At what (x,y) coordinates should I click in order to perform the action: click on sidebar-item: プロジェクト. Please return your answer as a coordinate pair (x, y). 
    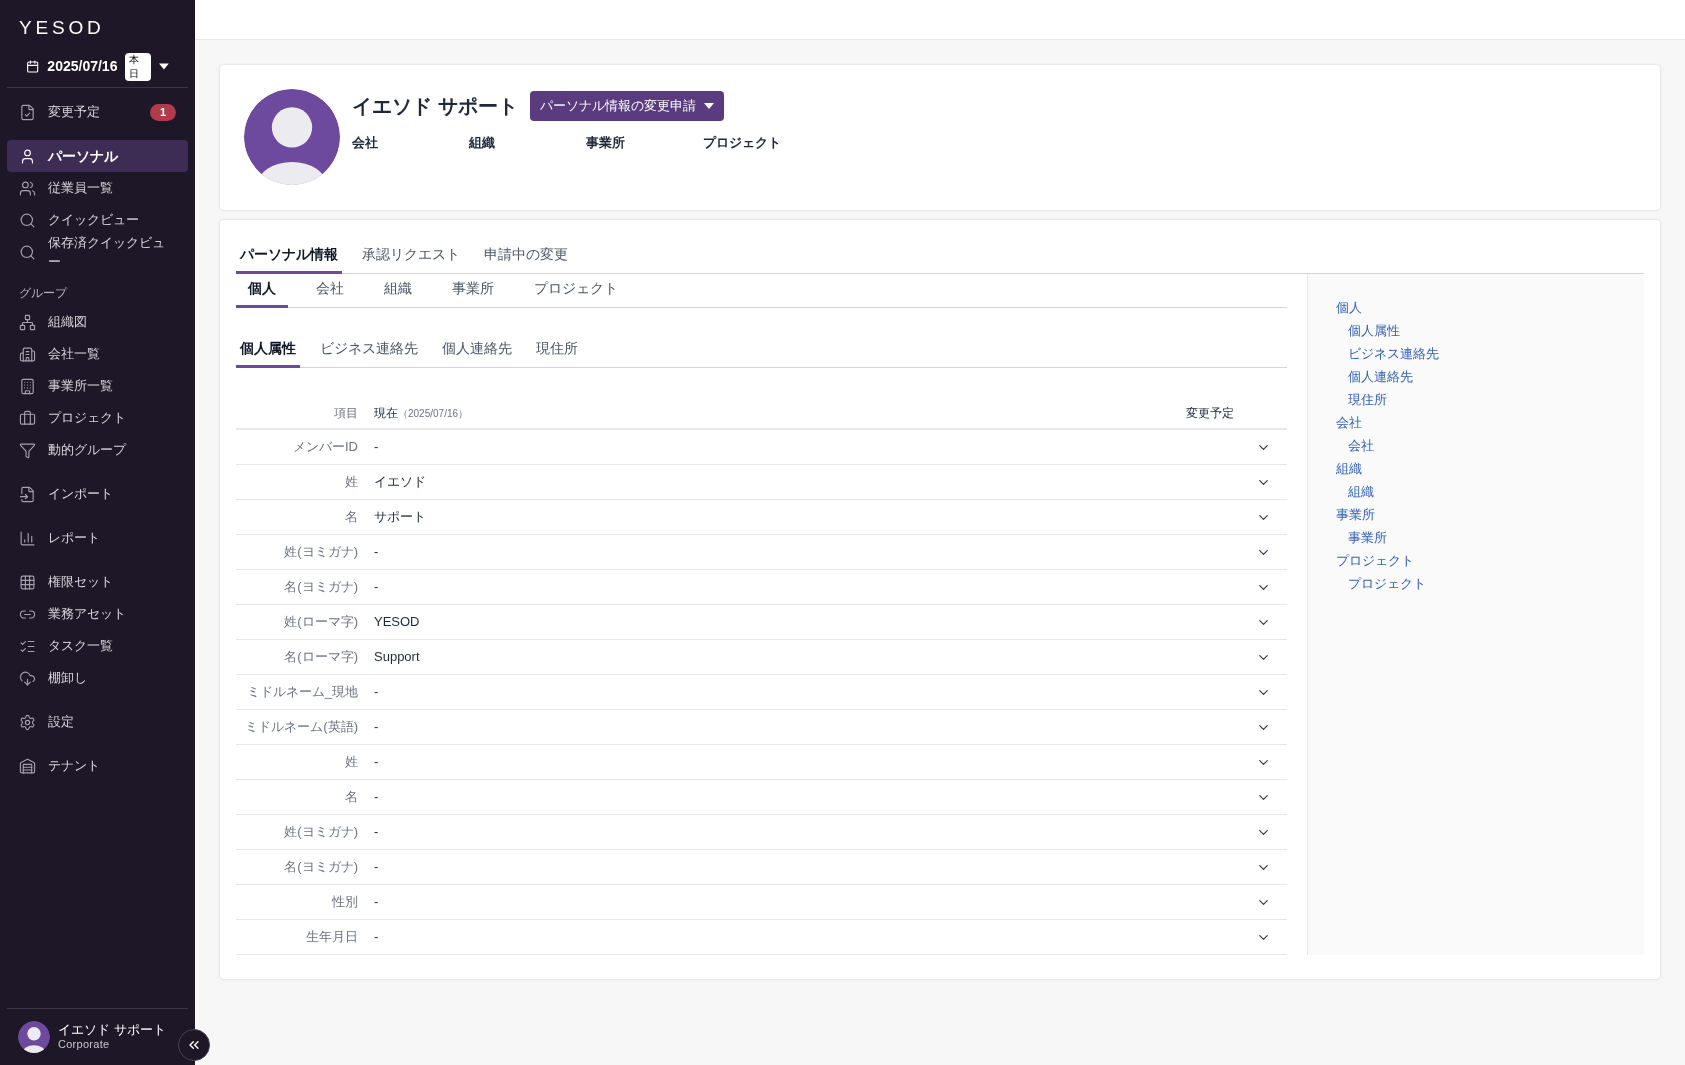
    Looking at the image, I should click on (97, 418).